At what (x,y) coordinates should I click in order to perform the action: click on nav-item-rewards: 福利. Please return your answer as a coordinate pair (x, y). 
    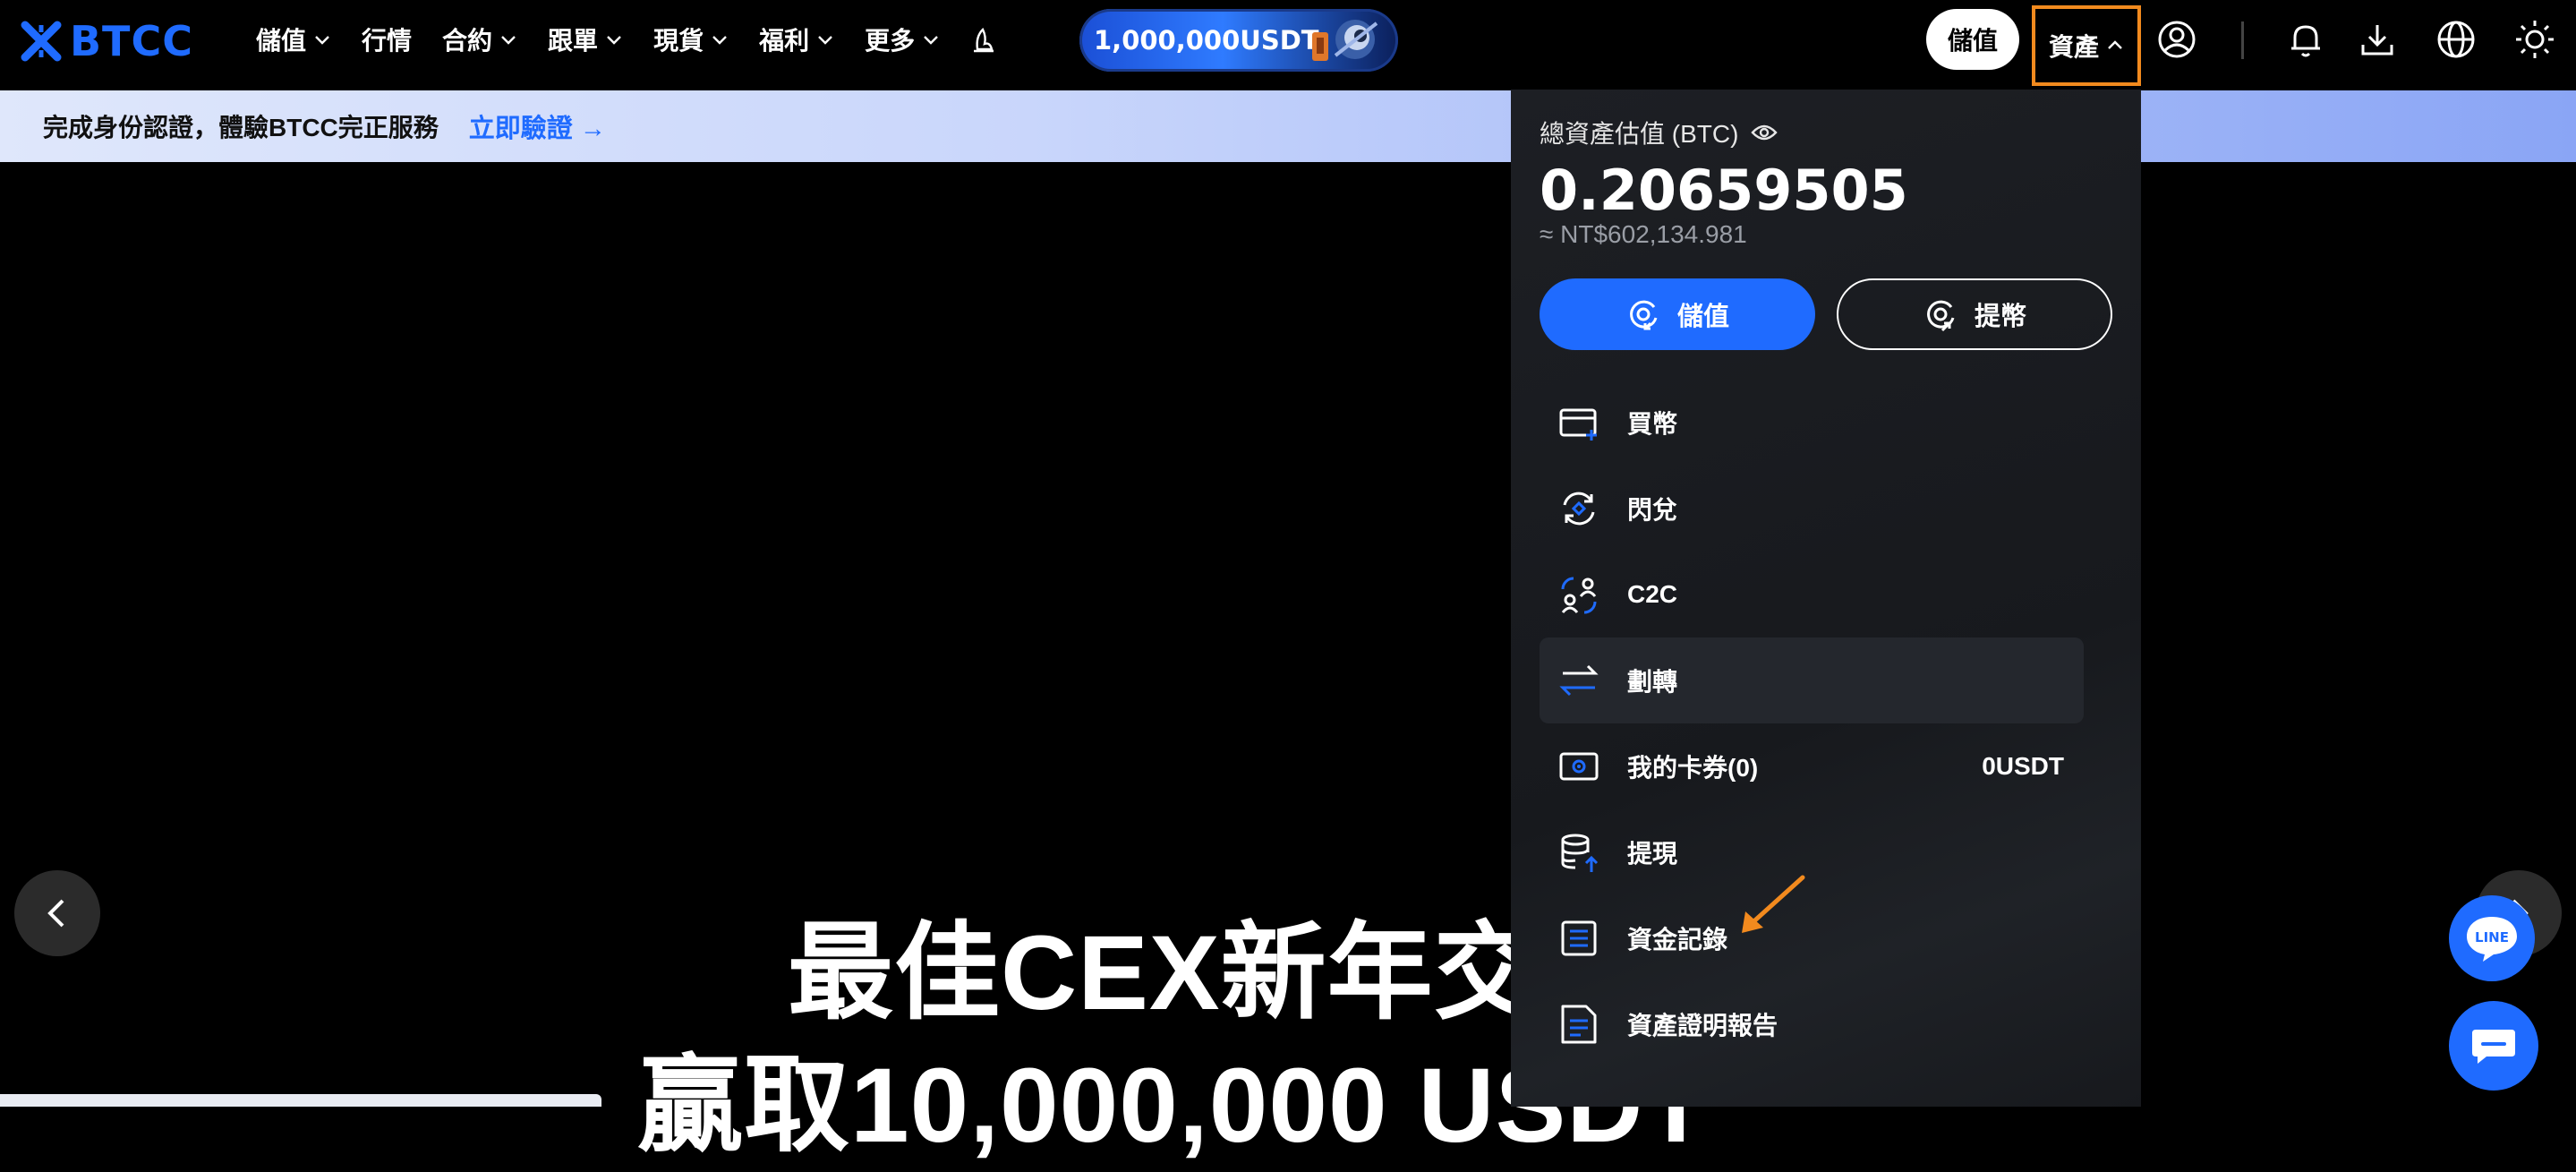
    Looking at the image, I should click on (796, 39).